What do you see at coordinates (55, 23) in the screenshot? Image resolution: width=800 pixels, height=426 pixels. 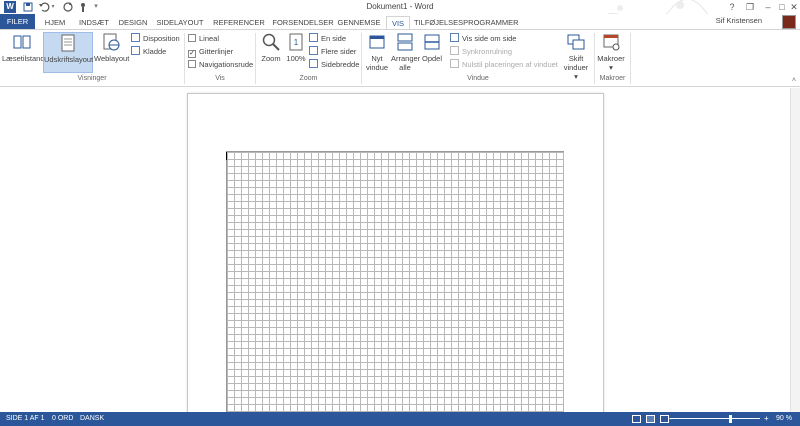 I see `tab-hjem: HJEM` at bounding box center [55, 23].